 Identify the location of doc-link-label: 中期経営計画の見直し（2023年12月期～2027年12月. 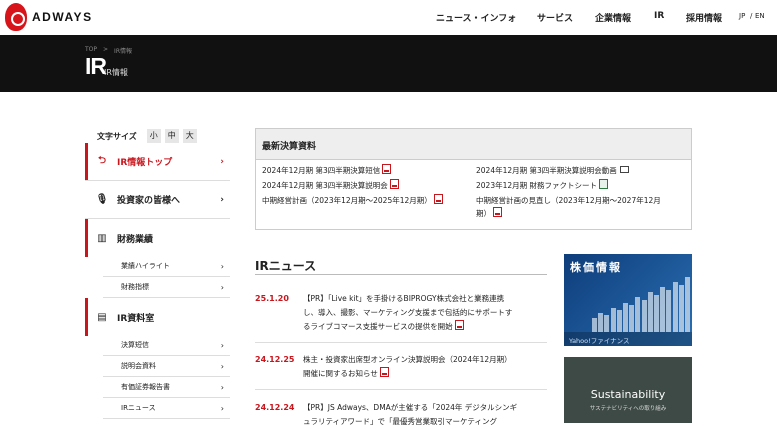
(568, 200).